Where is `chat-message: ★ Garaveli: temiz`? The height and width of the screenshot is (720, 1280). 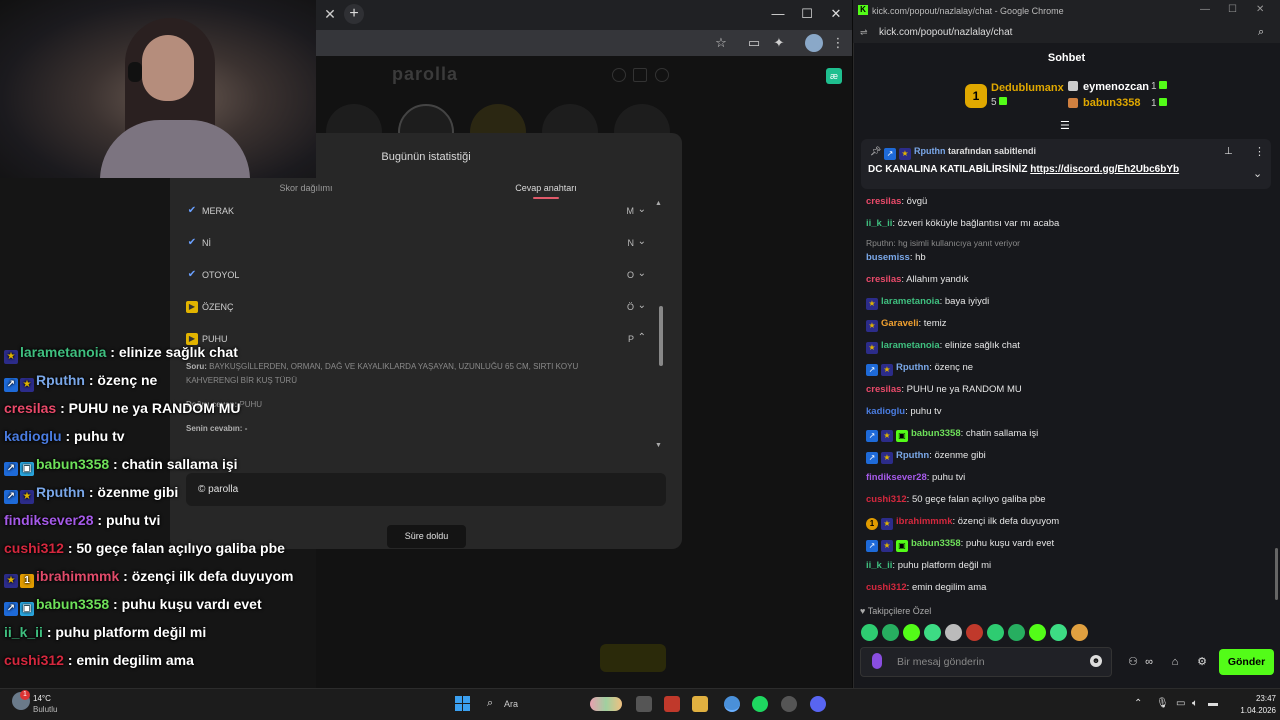 chat-message: ★ Garaveli: temiz is located at coordinates (906, 326).